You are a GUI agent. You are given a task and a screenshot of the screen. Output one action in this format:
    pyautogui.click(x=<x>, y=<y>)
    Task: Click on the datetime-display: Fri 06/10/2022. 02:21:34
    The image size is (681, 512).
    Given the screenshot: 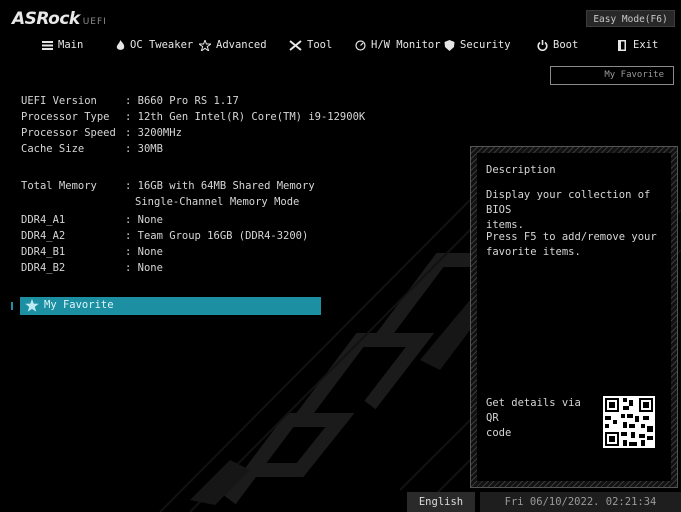 What is the action you would take?
    pyautogui.click(x=580, y=502)
    